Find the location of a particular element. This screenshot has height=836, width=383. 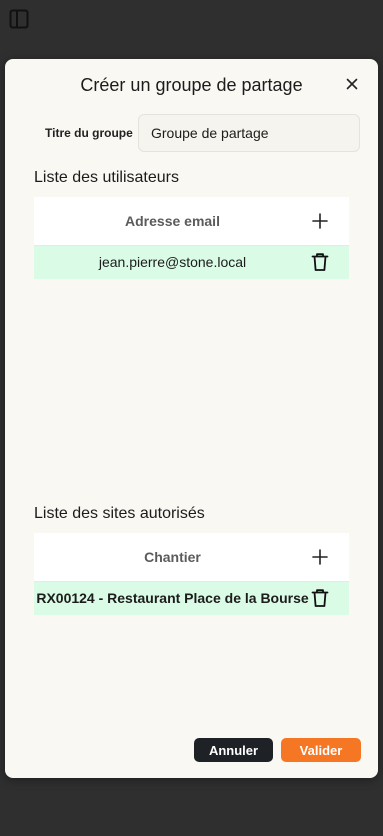

sidebar-toggle-icon is located at coordinates (19, 19).